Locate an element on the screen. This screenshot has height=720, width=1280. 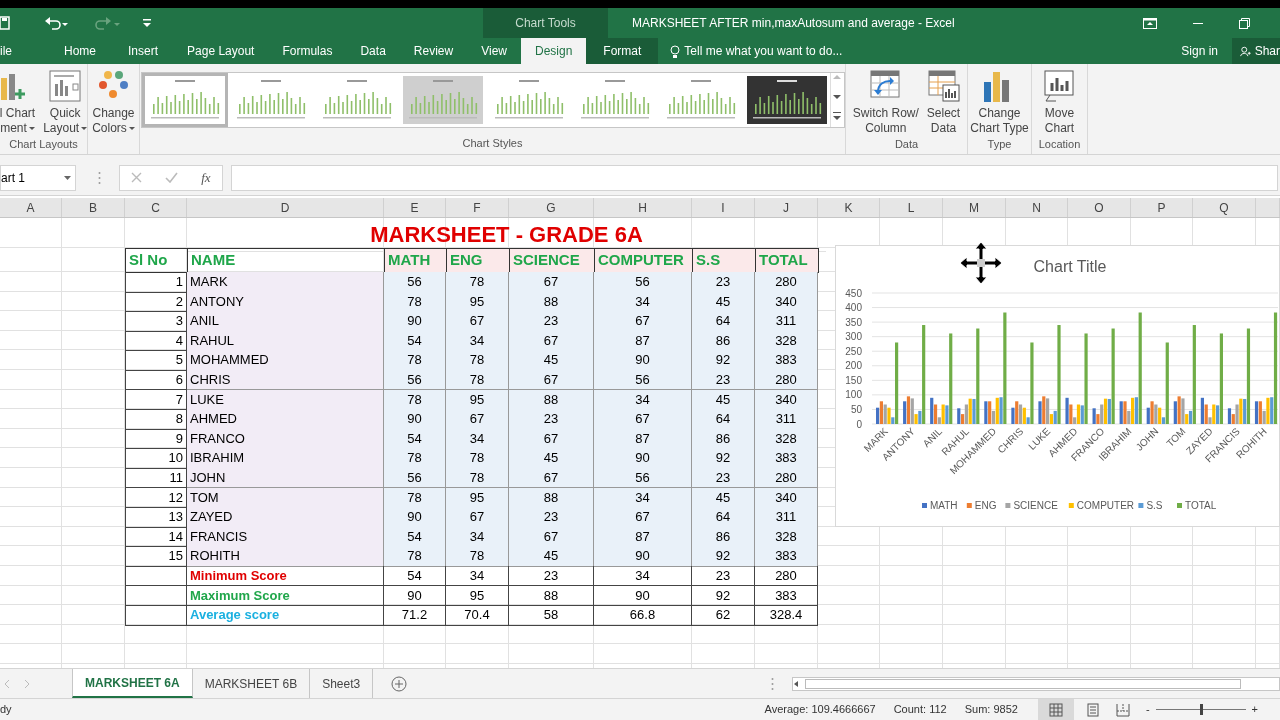
save-icon is located at coordinates (5, 23).